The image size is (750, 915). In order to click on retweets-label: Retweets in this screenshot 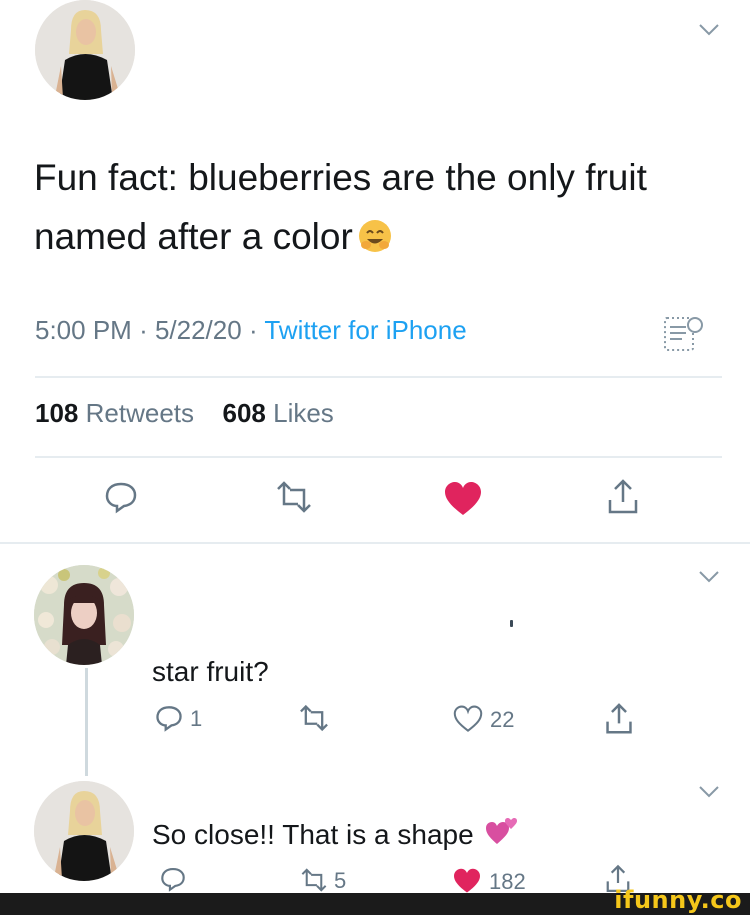, I will do `click(140, 413)`.